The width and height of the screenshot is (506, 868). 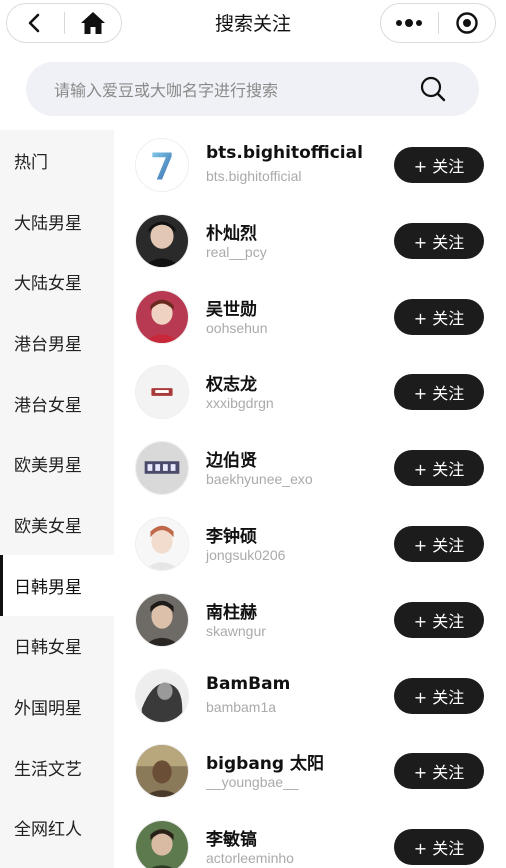 What do you see at coordinates (259, 479) in the screenshot?
I see `celebrity-handle: baekhyunee_exo` at bounding box center [259, 479].